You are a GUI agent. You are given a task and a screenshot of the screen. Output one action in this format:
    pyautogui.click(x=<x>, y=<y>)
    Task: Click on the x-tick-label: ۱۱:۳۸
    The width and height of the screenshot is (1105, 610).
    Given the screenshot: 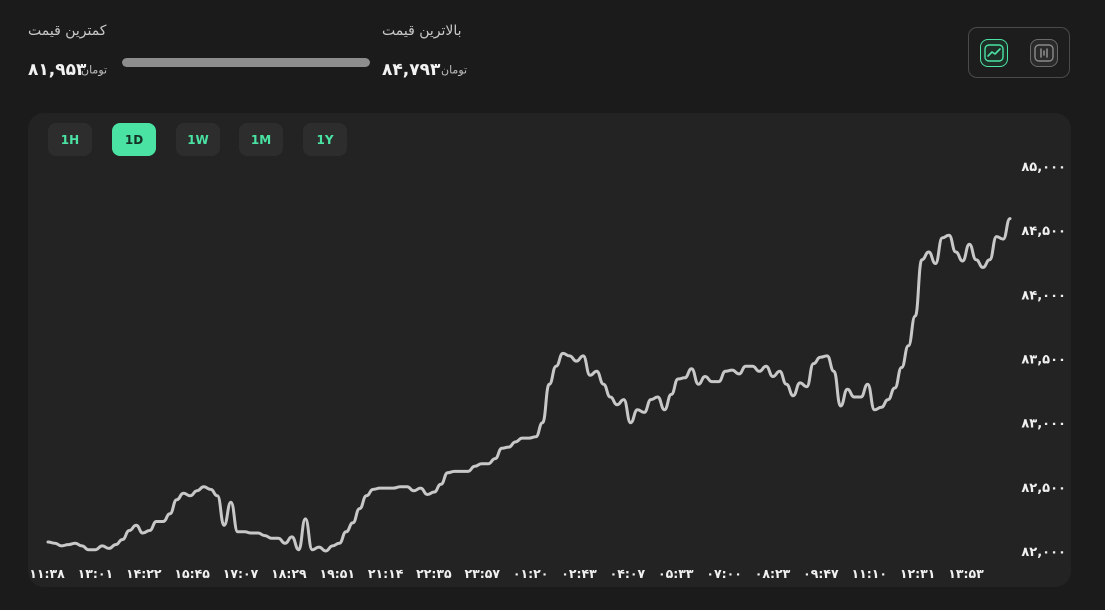 What is the action you would take?
    pyautogui.click(x=47, y=573)
    